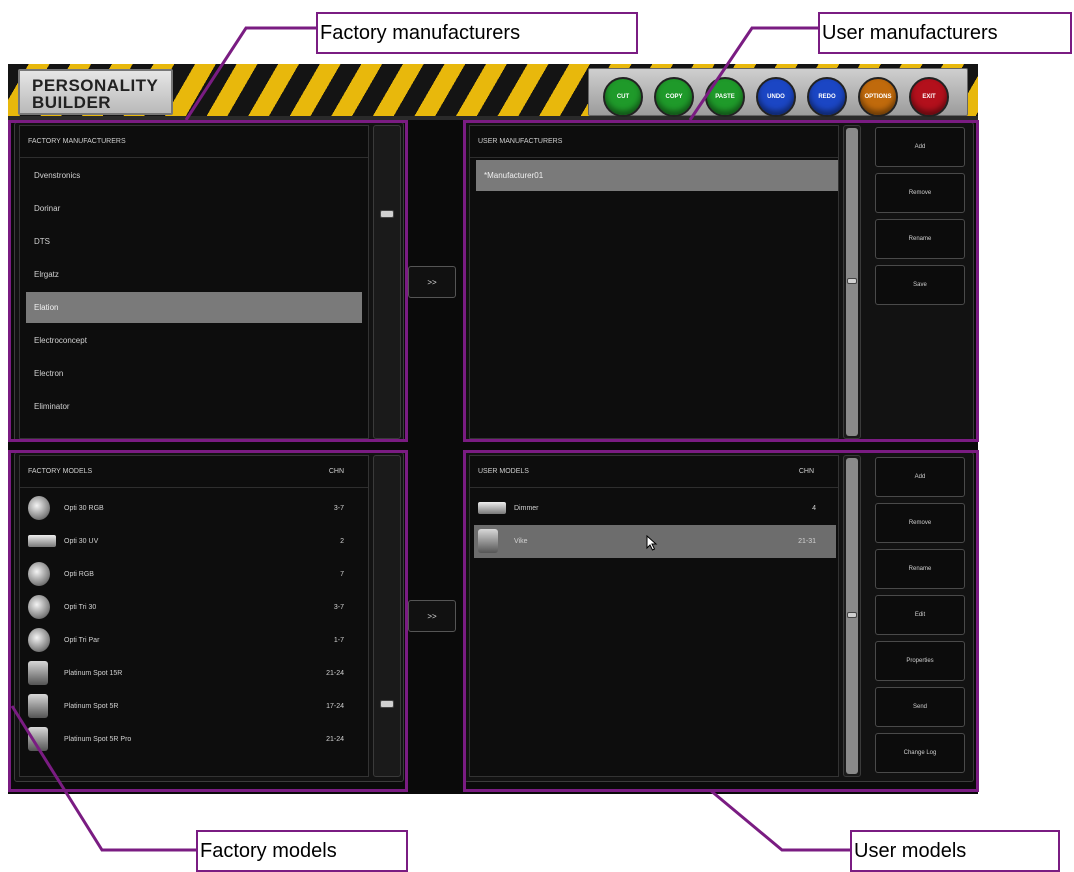 This screenshot has width=1074, height=872. I want to click on user-manufacturers-label: User manufacturers, so click(945, 33).